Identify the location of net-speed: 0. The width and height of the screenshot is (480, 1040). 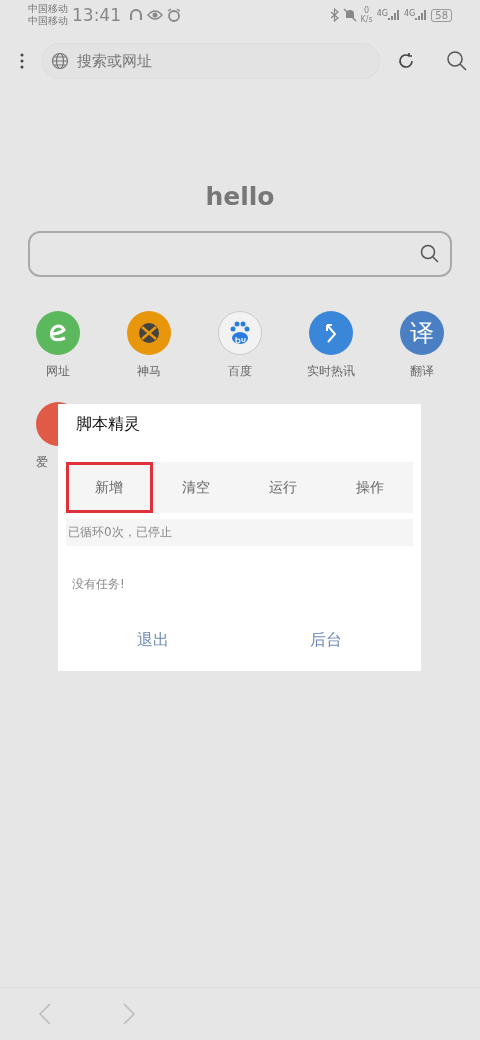
(367, 10).